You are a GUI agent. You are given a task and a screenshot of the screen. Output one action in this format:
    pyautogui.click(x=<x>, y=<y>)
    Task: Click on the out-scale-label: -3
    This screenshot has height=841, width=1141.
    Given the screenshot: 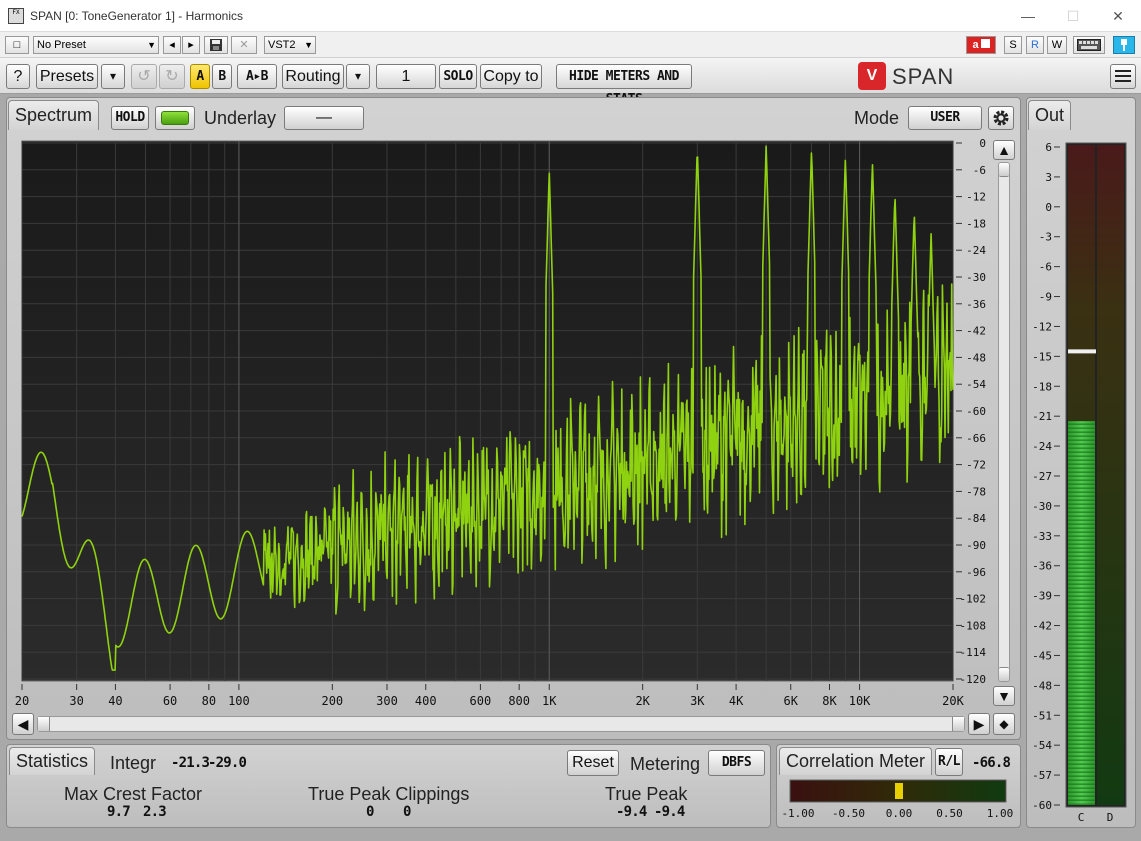 What is the action you would take?
    pyautogui.click(x=1045, y=237)
    